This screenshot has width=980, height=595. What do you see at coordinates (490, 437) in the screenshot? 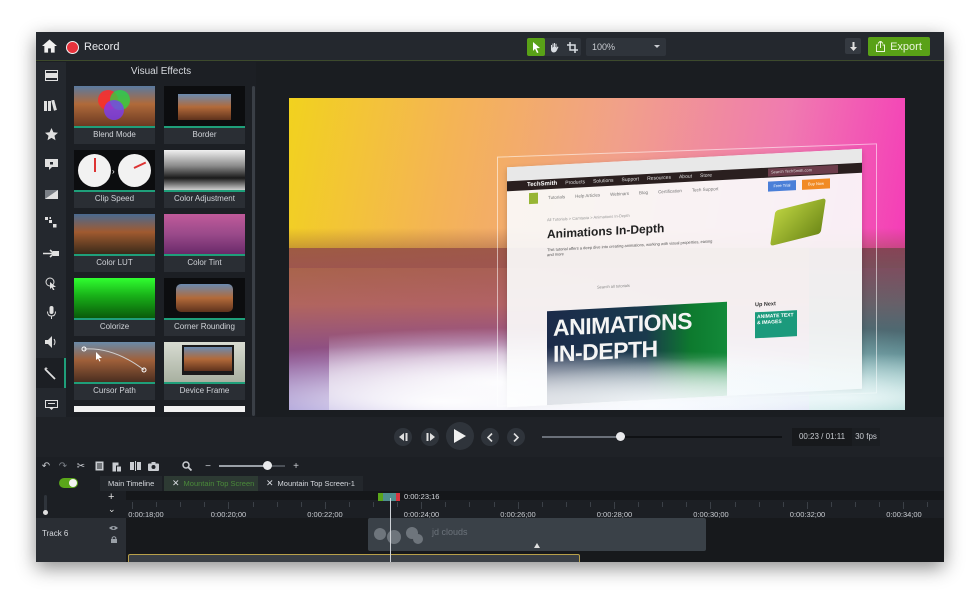
I see `previous-marker-button` at bounding box center [490, 437].